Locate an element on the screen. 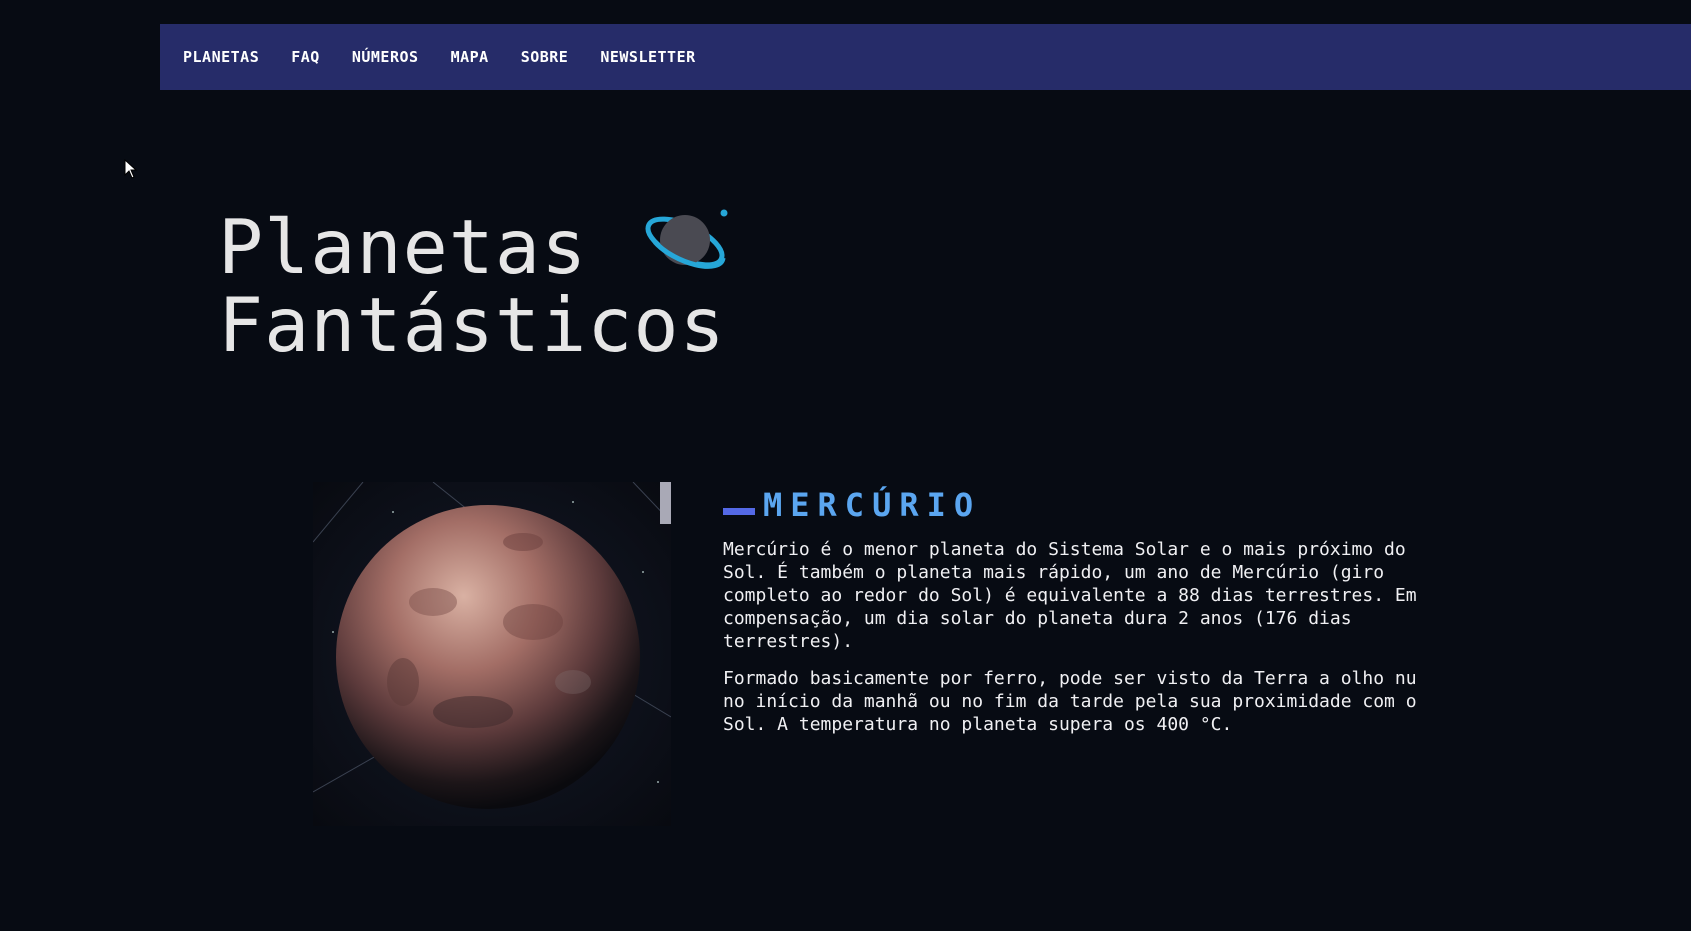 This screenshot has height=931, width=1691. nav-link-newsletter: NEWSLETTER is located at coordinates (647, 57).